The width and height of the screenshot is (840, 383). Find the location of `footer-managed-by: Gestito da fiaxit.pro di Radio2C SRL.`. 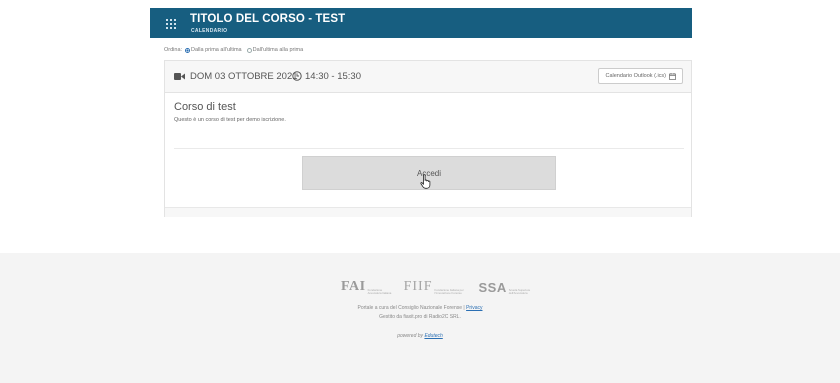

footer-managed-by: Gestito da fiaxit.pro di Radio2C SRL. is located at coordinates (420, 317).